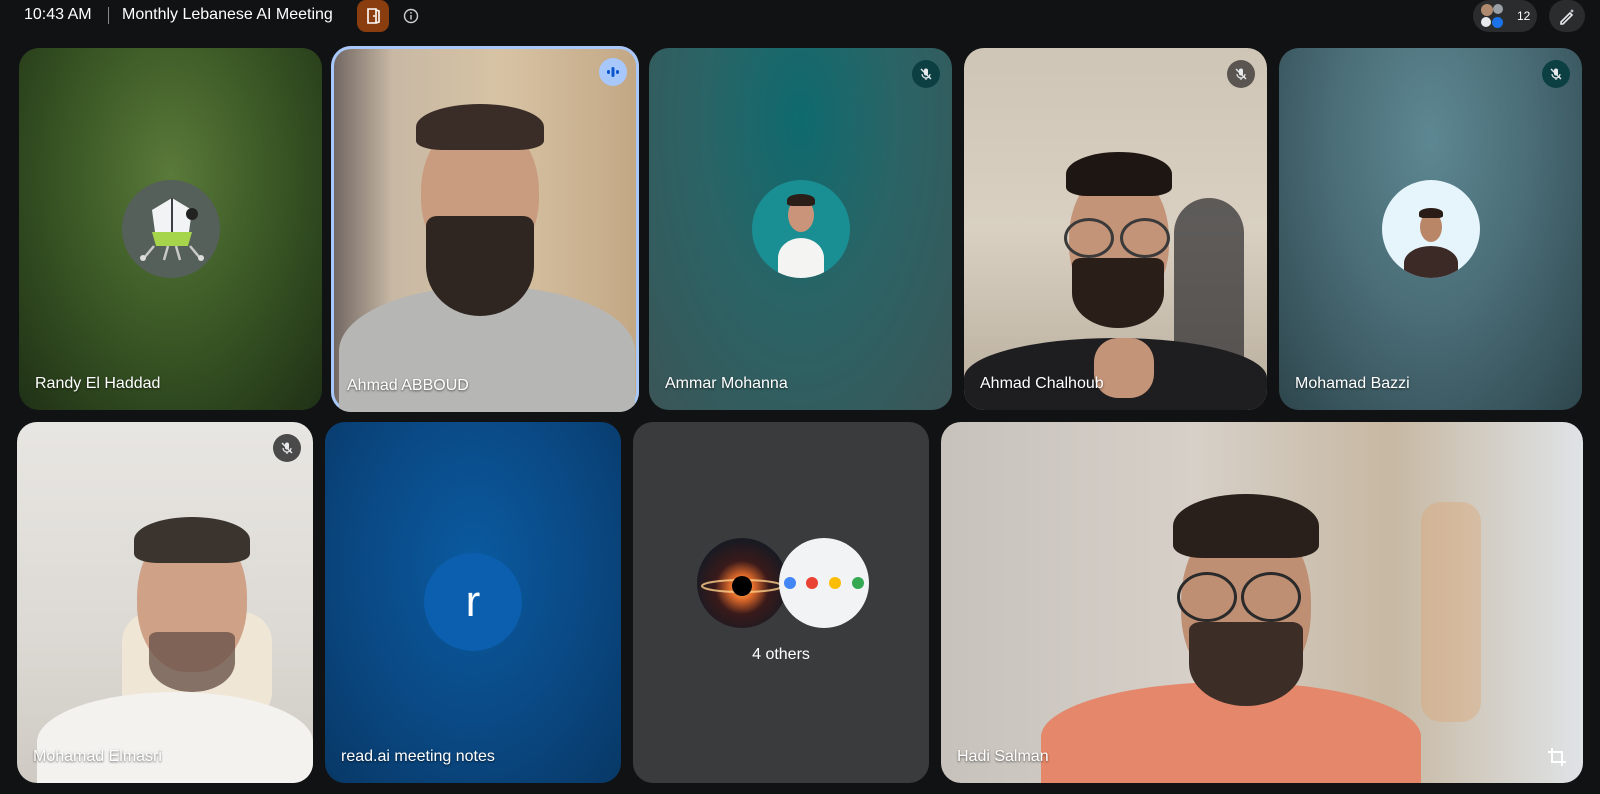 This screenshot has height=794, width=1600. Describe the element at coordinates (1042, 383) in the screenshot. I see `participant-name: Ahmad Chalhoub` at that location.